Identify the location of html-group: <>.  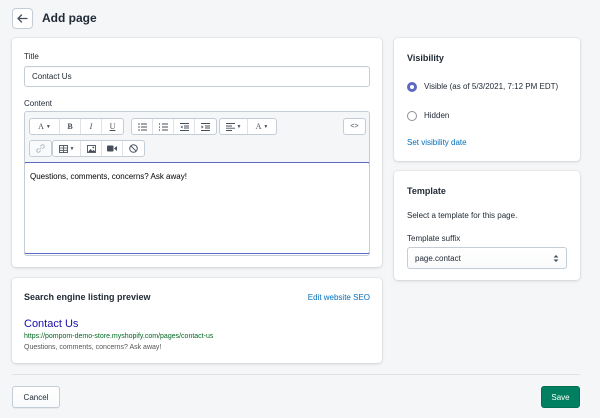
(354, 126).